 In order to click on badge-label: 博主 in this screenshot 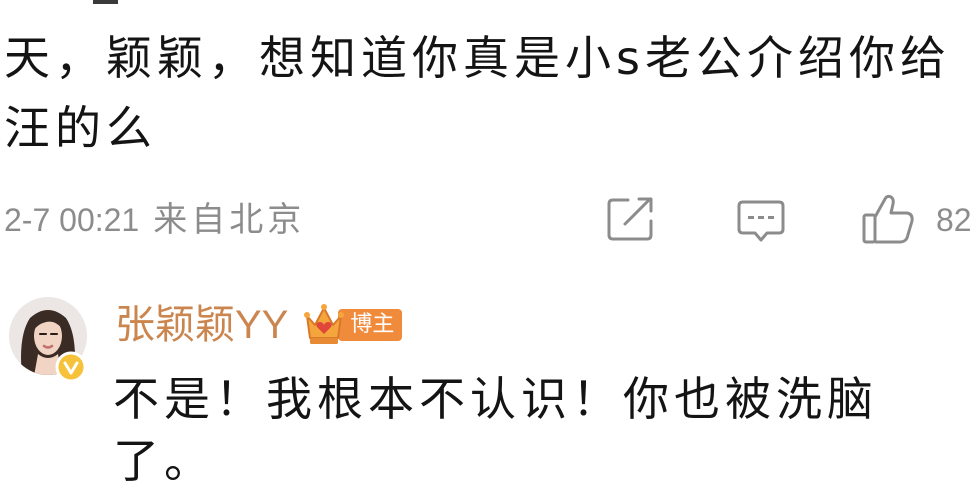, I will do `click(370, 325)`.